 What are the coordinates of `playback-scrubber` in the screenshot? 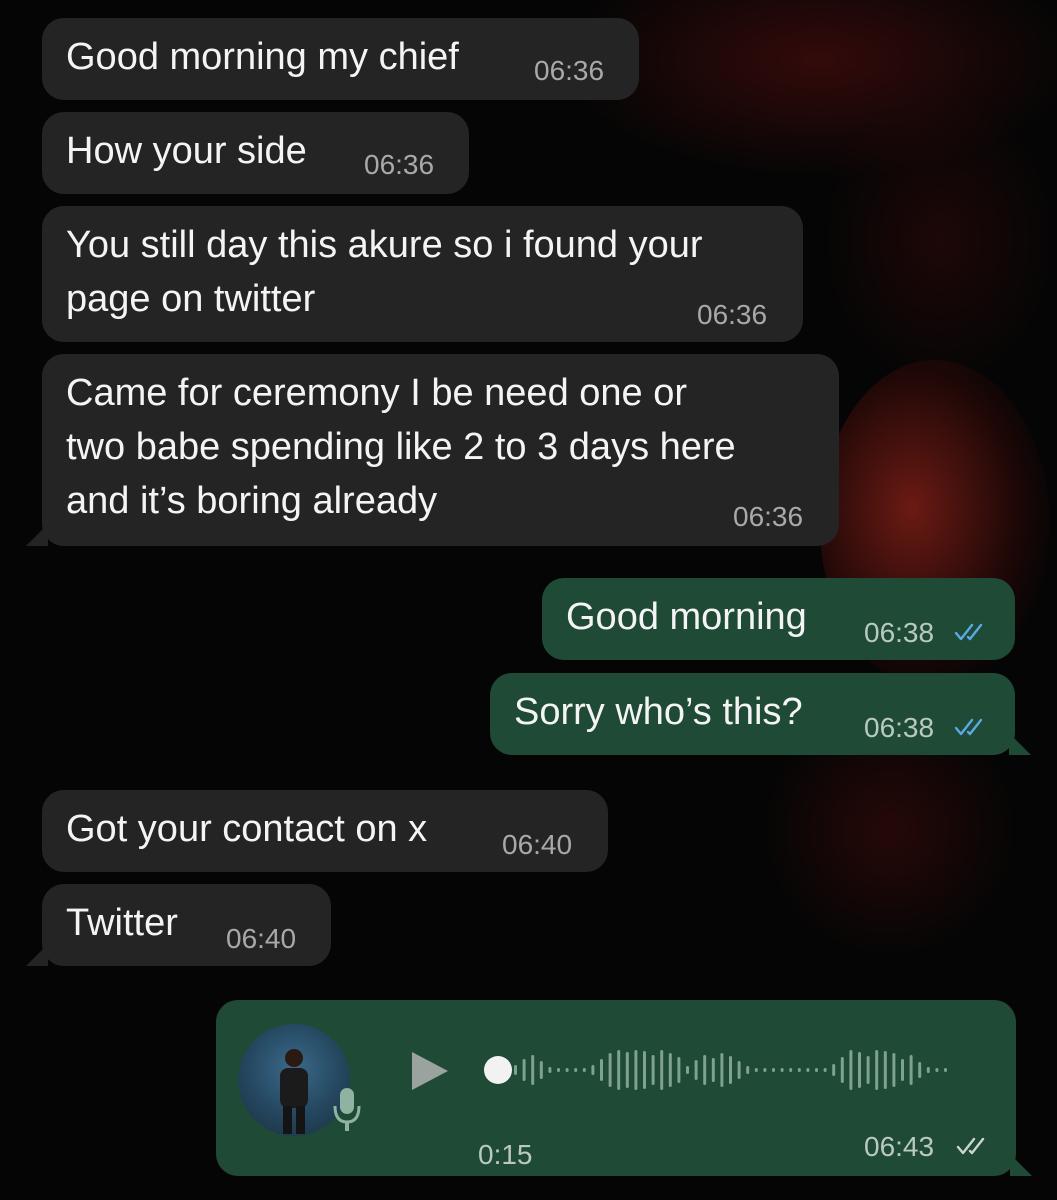 It's located at (498, 1070).